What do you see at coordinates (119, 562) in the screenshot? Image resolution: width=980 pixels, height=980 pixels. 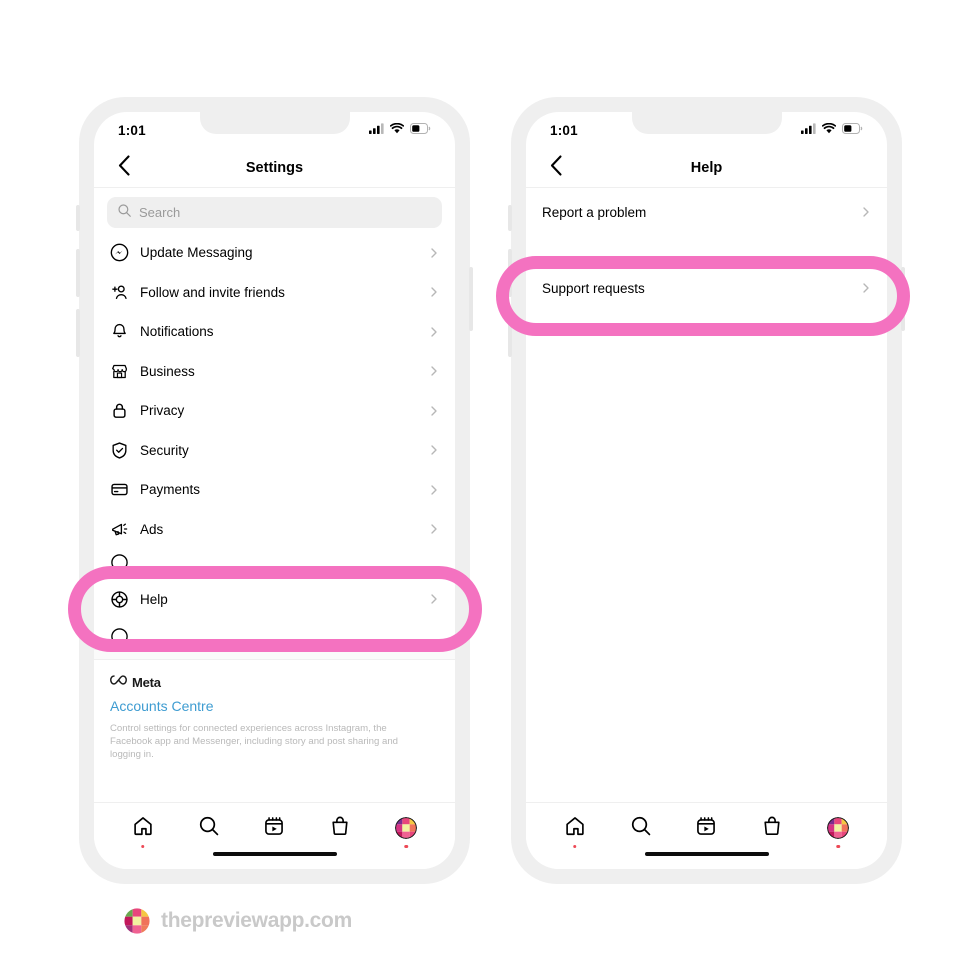 I see `circle-icon` at bounding box center [119, 562].